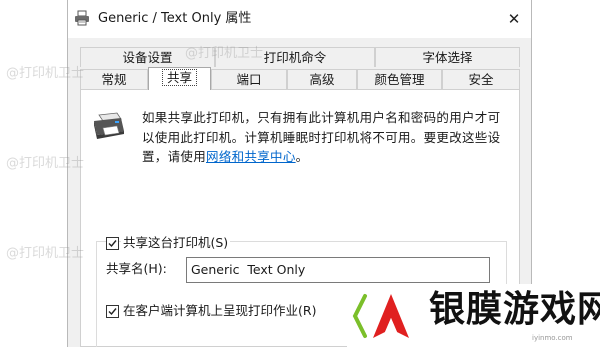 This screenshot has height=347, width=600. I want to click on render-jobs-checkbox, so click(112, 311).